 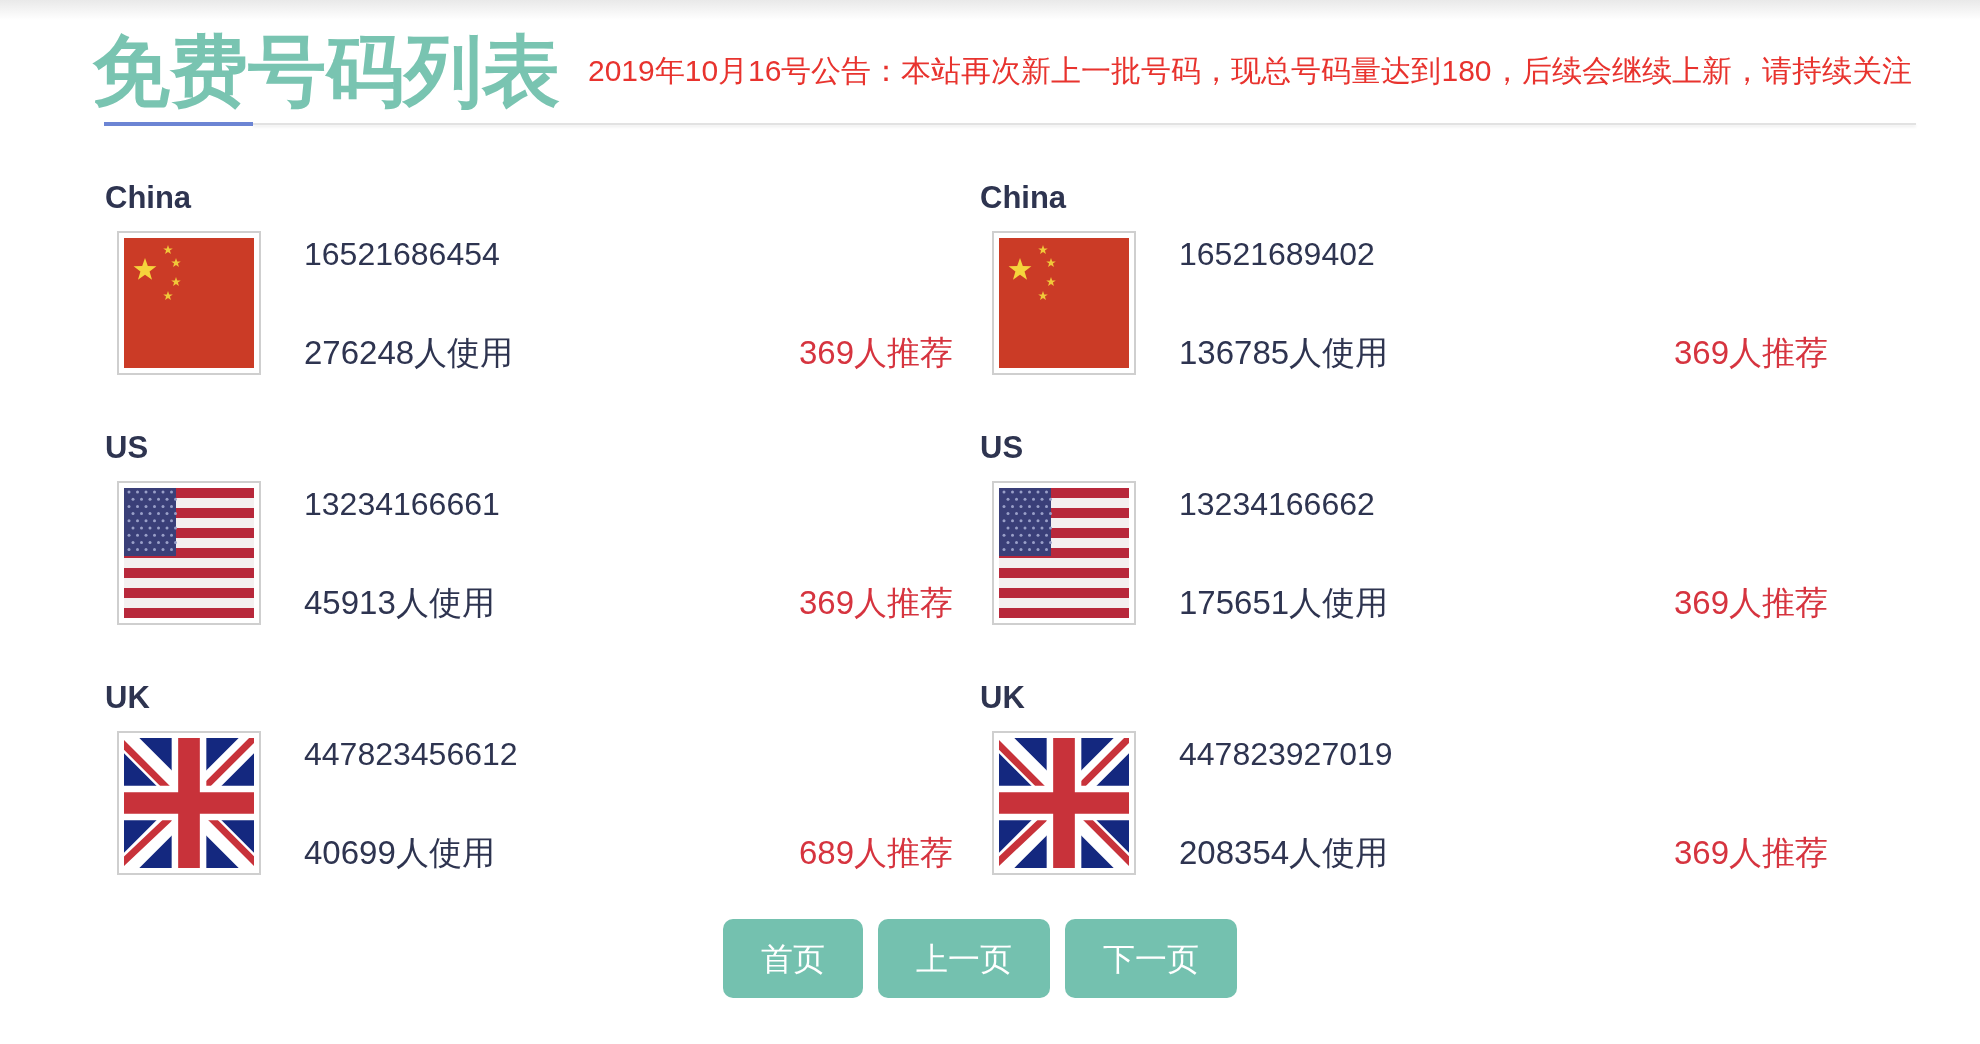 I want to click on phone-number: 13234166661, so click(x=402, y=504).